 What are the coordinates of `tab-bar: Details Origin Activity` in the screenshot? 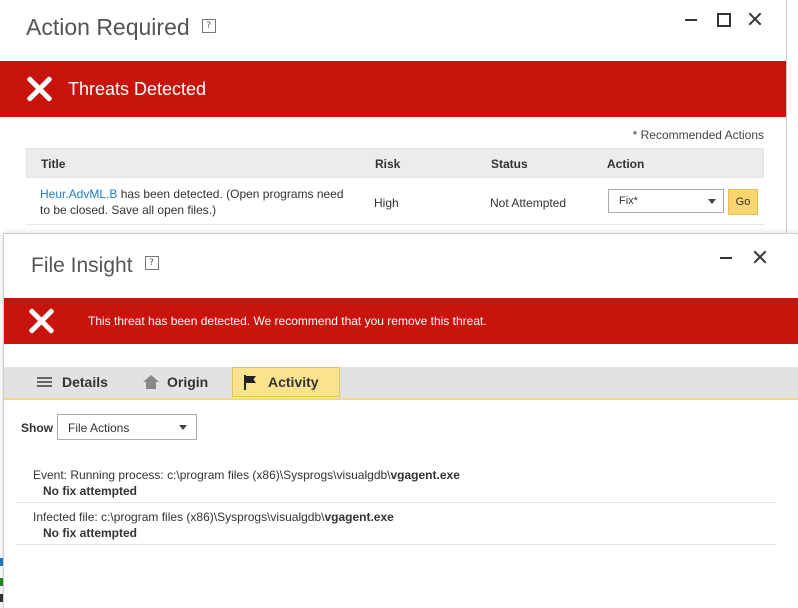 It's located at (401, 383).